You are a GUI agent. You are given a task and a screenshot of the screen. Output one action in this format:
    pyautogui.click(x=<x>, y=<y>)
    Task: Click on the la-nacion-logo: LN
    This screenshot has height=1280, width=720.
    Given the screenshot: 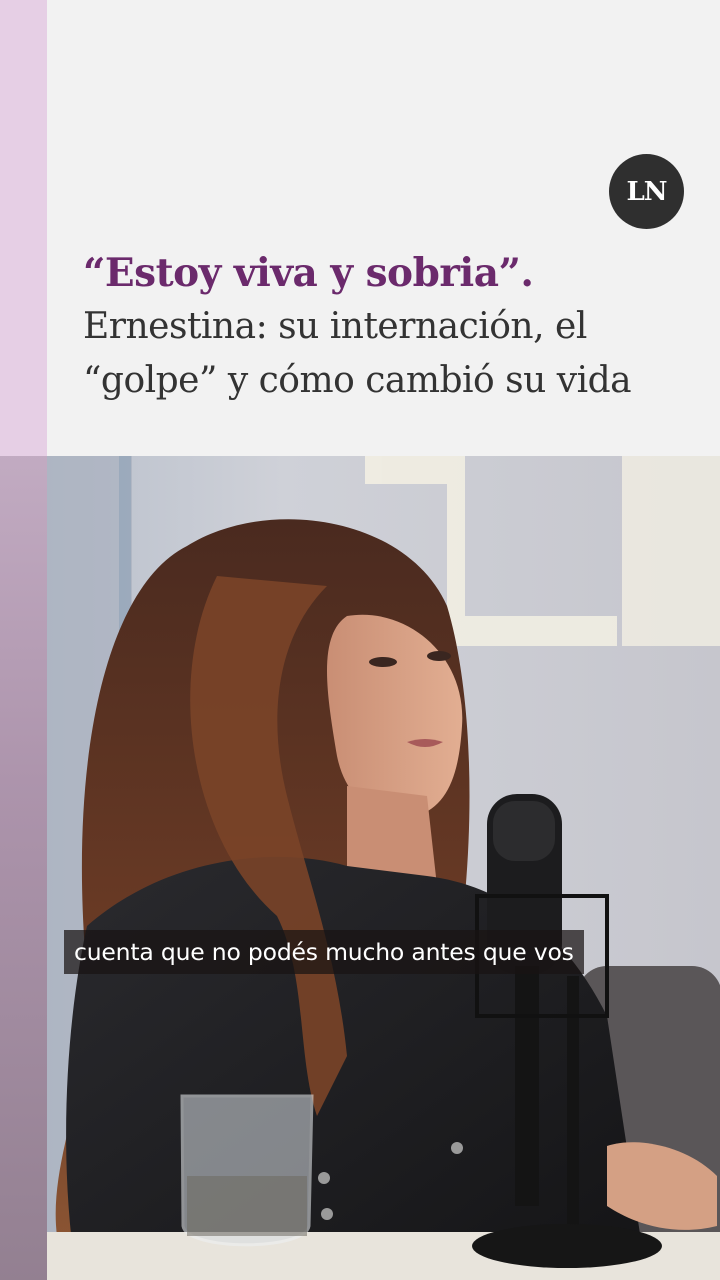 What is the action you would take?
    pyautogui.click(x=646, y=191)
    